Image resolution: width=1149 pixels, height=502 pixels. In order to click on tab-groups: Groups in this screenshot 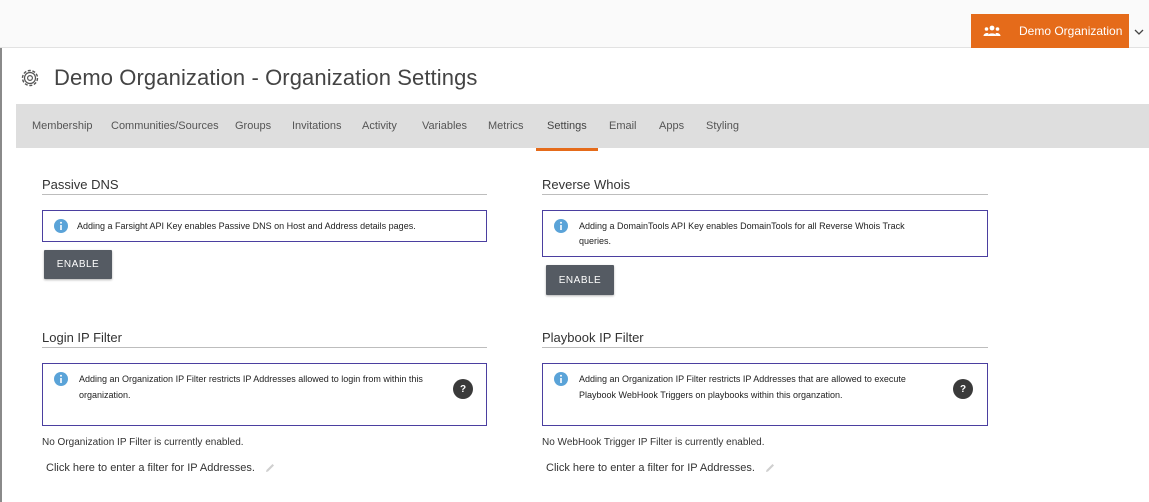, I will do `click(253, 126)`.